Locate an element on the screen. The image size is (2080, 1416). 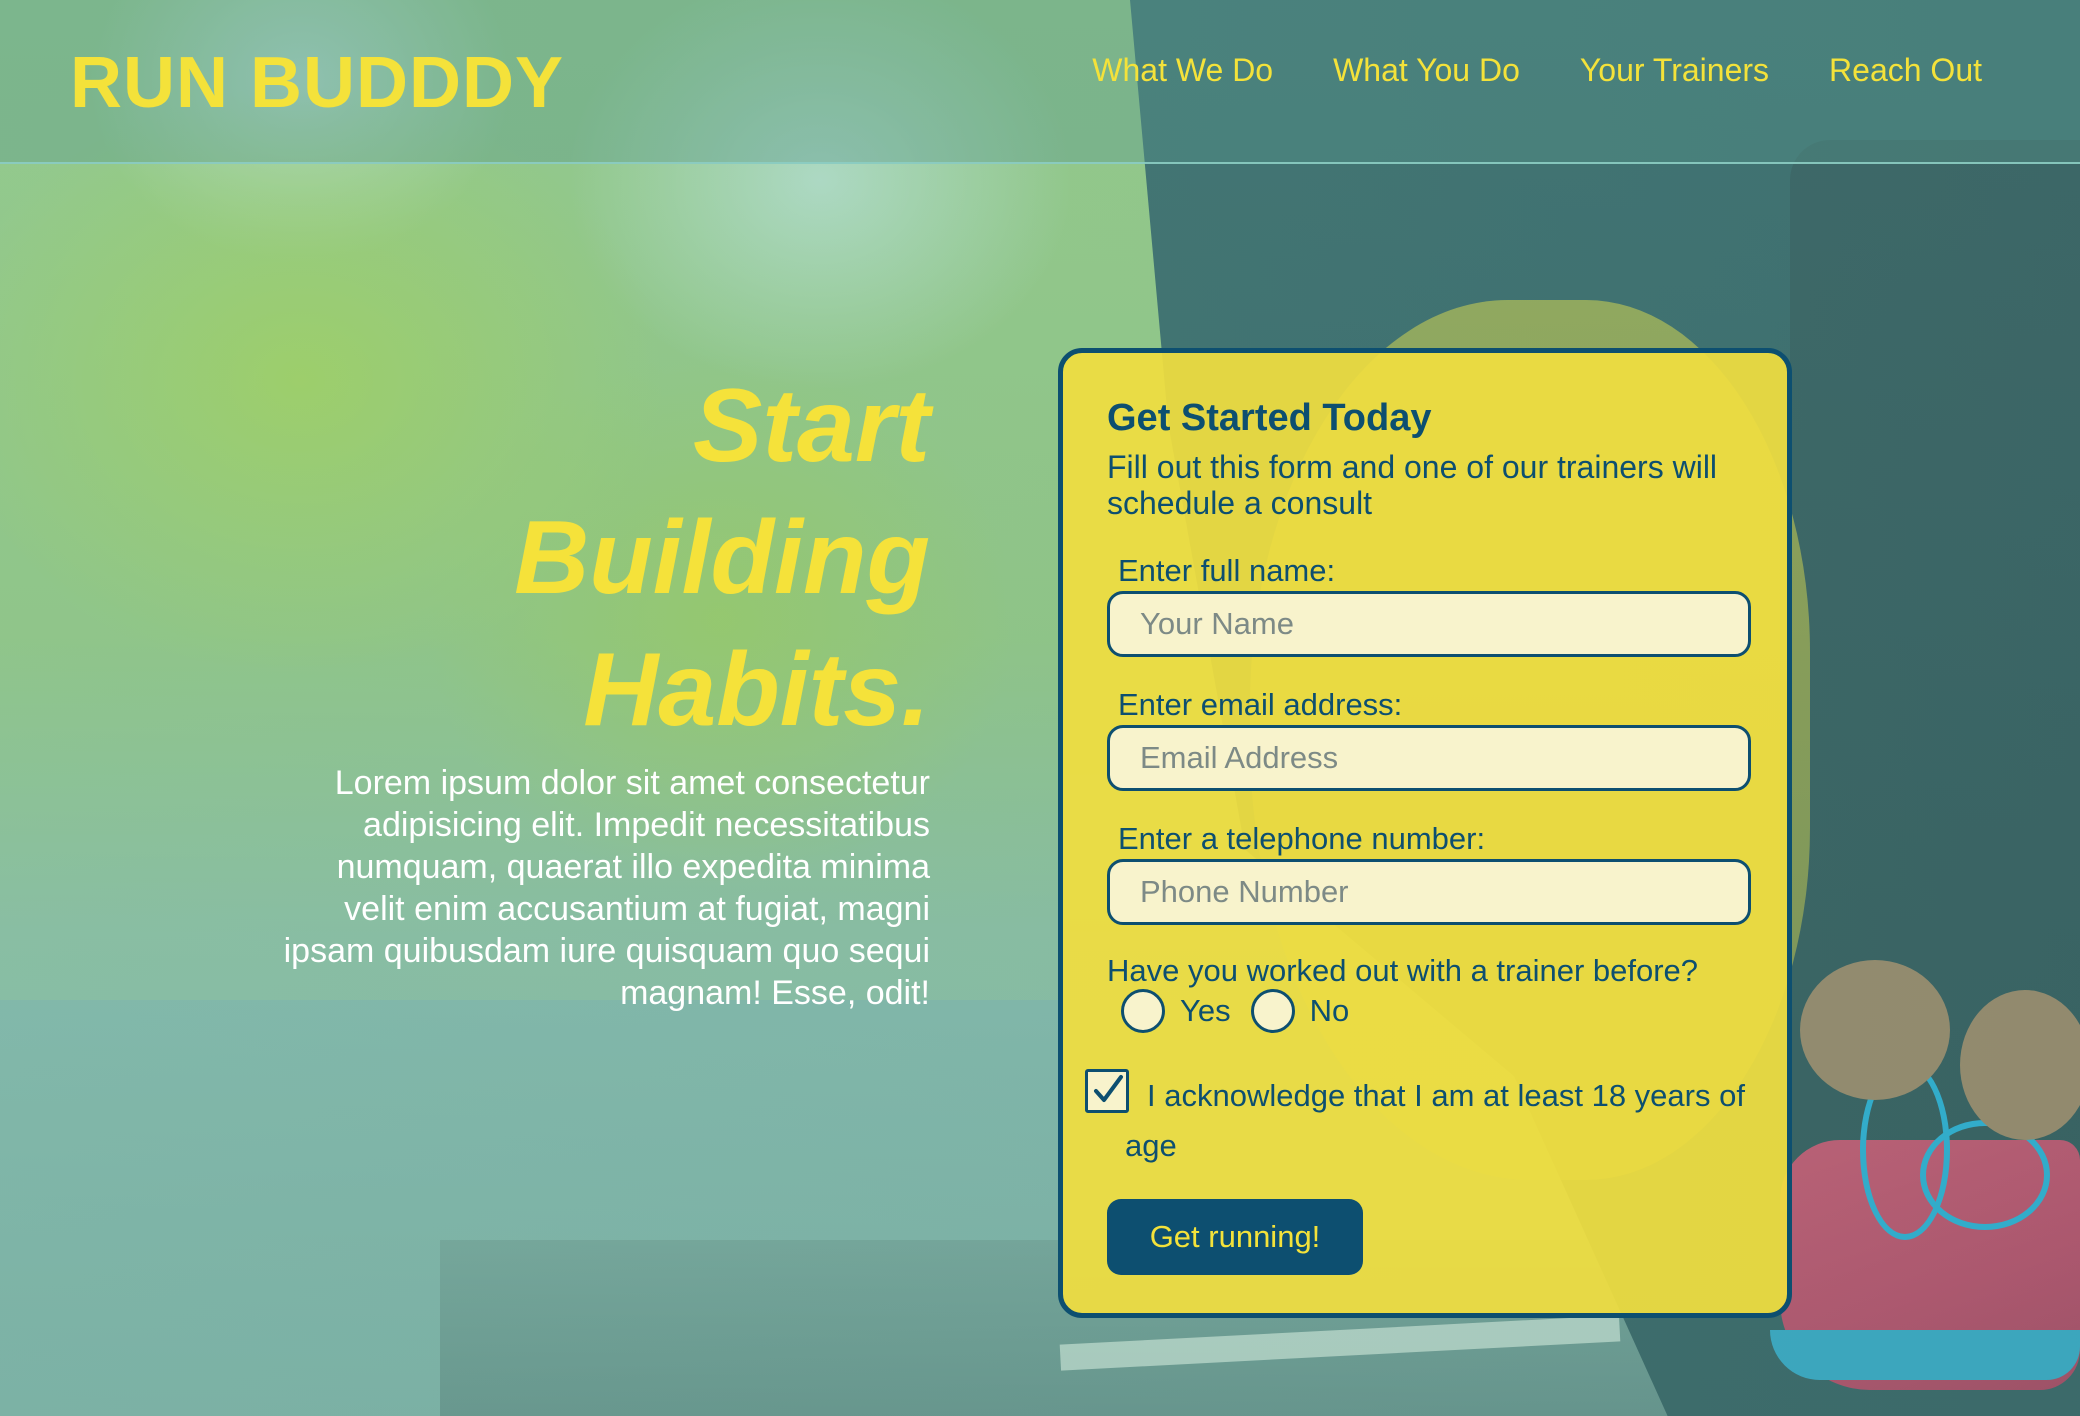
nav-link-your-trainers: Your Trainers is located at coordinates (1674, 70).